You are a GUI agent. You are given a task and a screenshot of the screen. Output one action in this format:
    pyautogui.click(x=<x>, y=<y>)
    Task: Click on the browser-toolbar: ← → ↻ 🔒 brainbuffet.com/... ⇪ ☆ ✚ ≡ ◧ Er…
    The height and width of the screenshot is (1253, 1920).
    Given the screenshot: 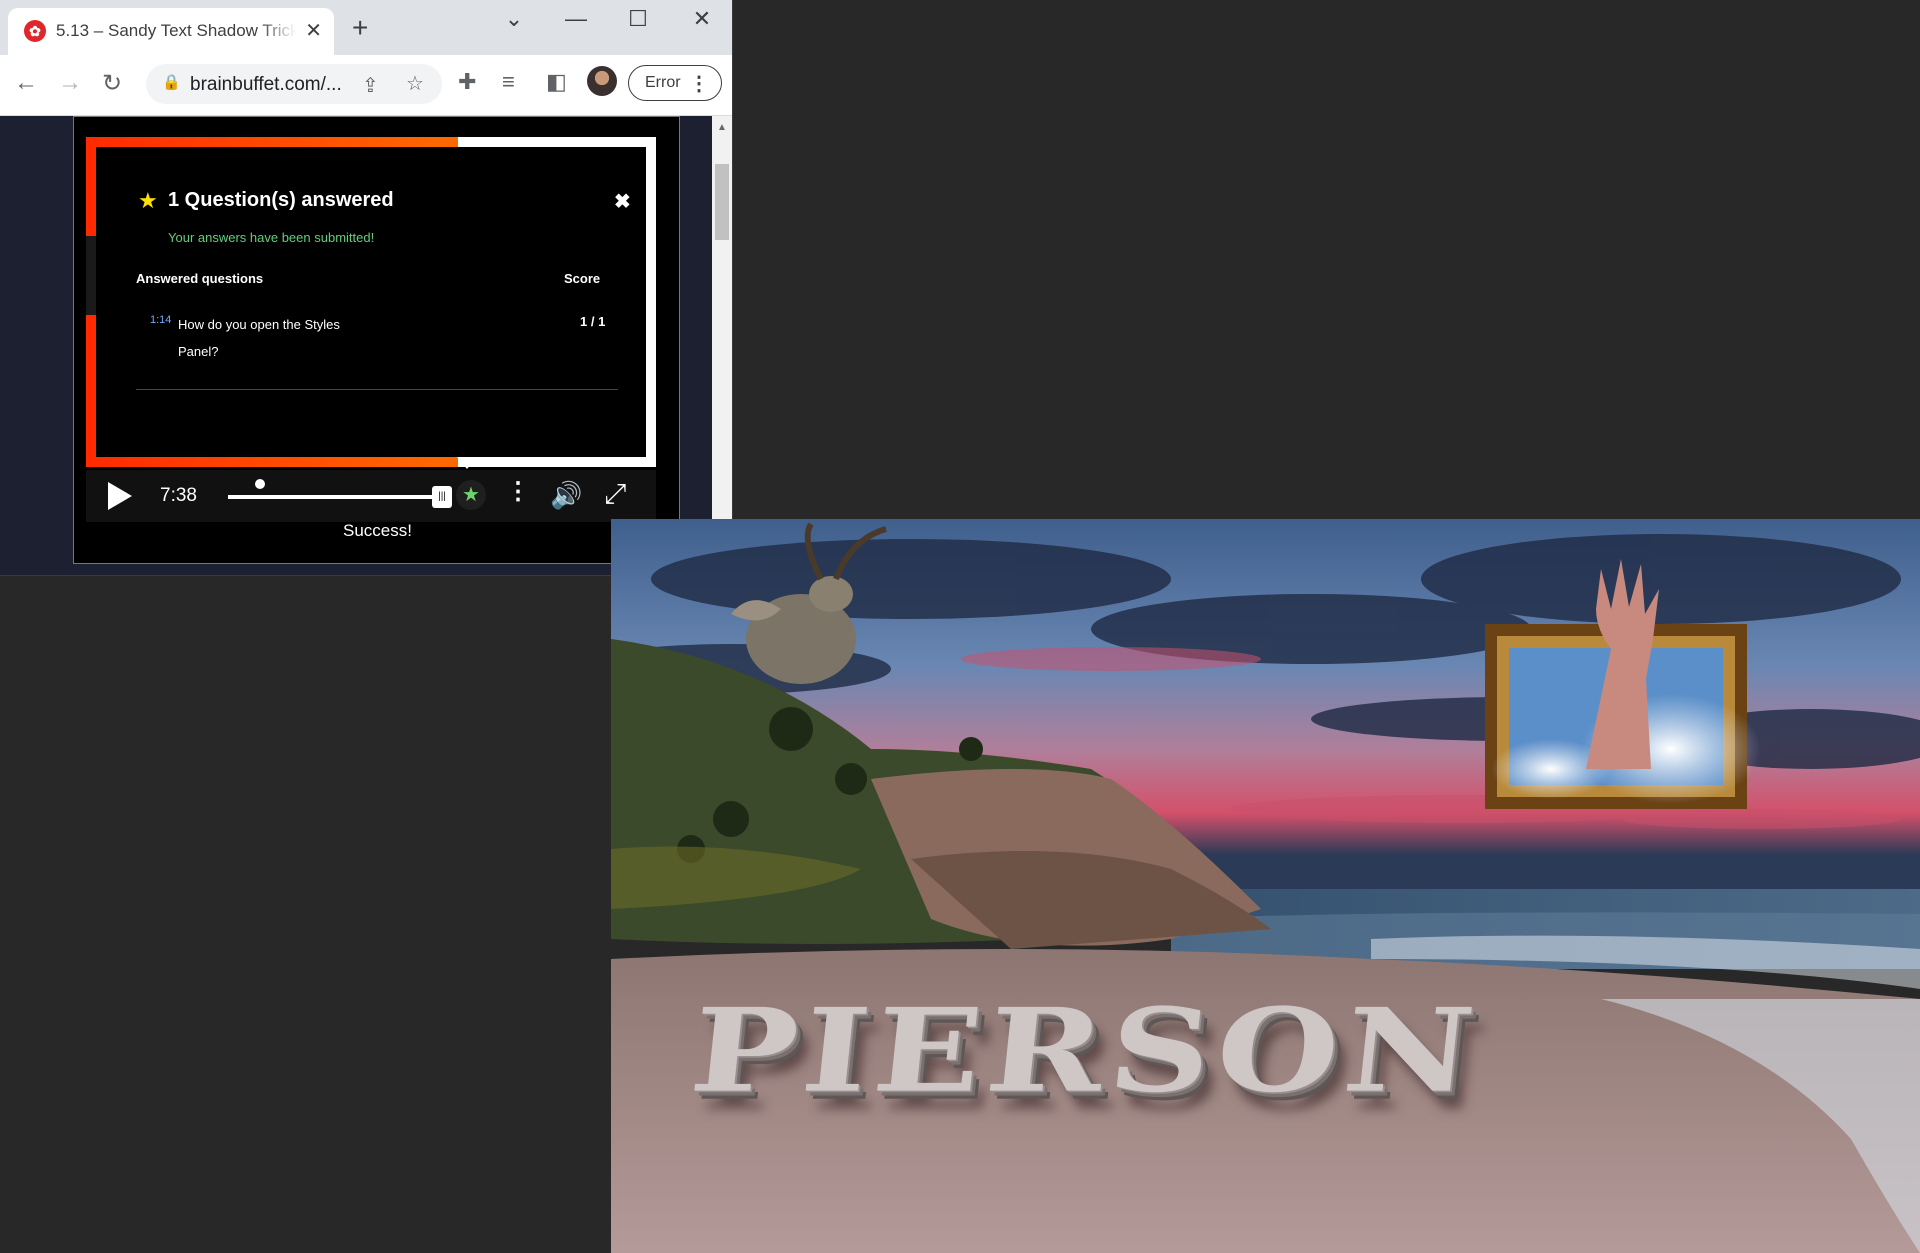 What is the action you would take?
    pyautogui.click(x=366, y=85)
    